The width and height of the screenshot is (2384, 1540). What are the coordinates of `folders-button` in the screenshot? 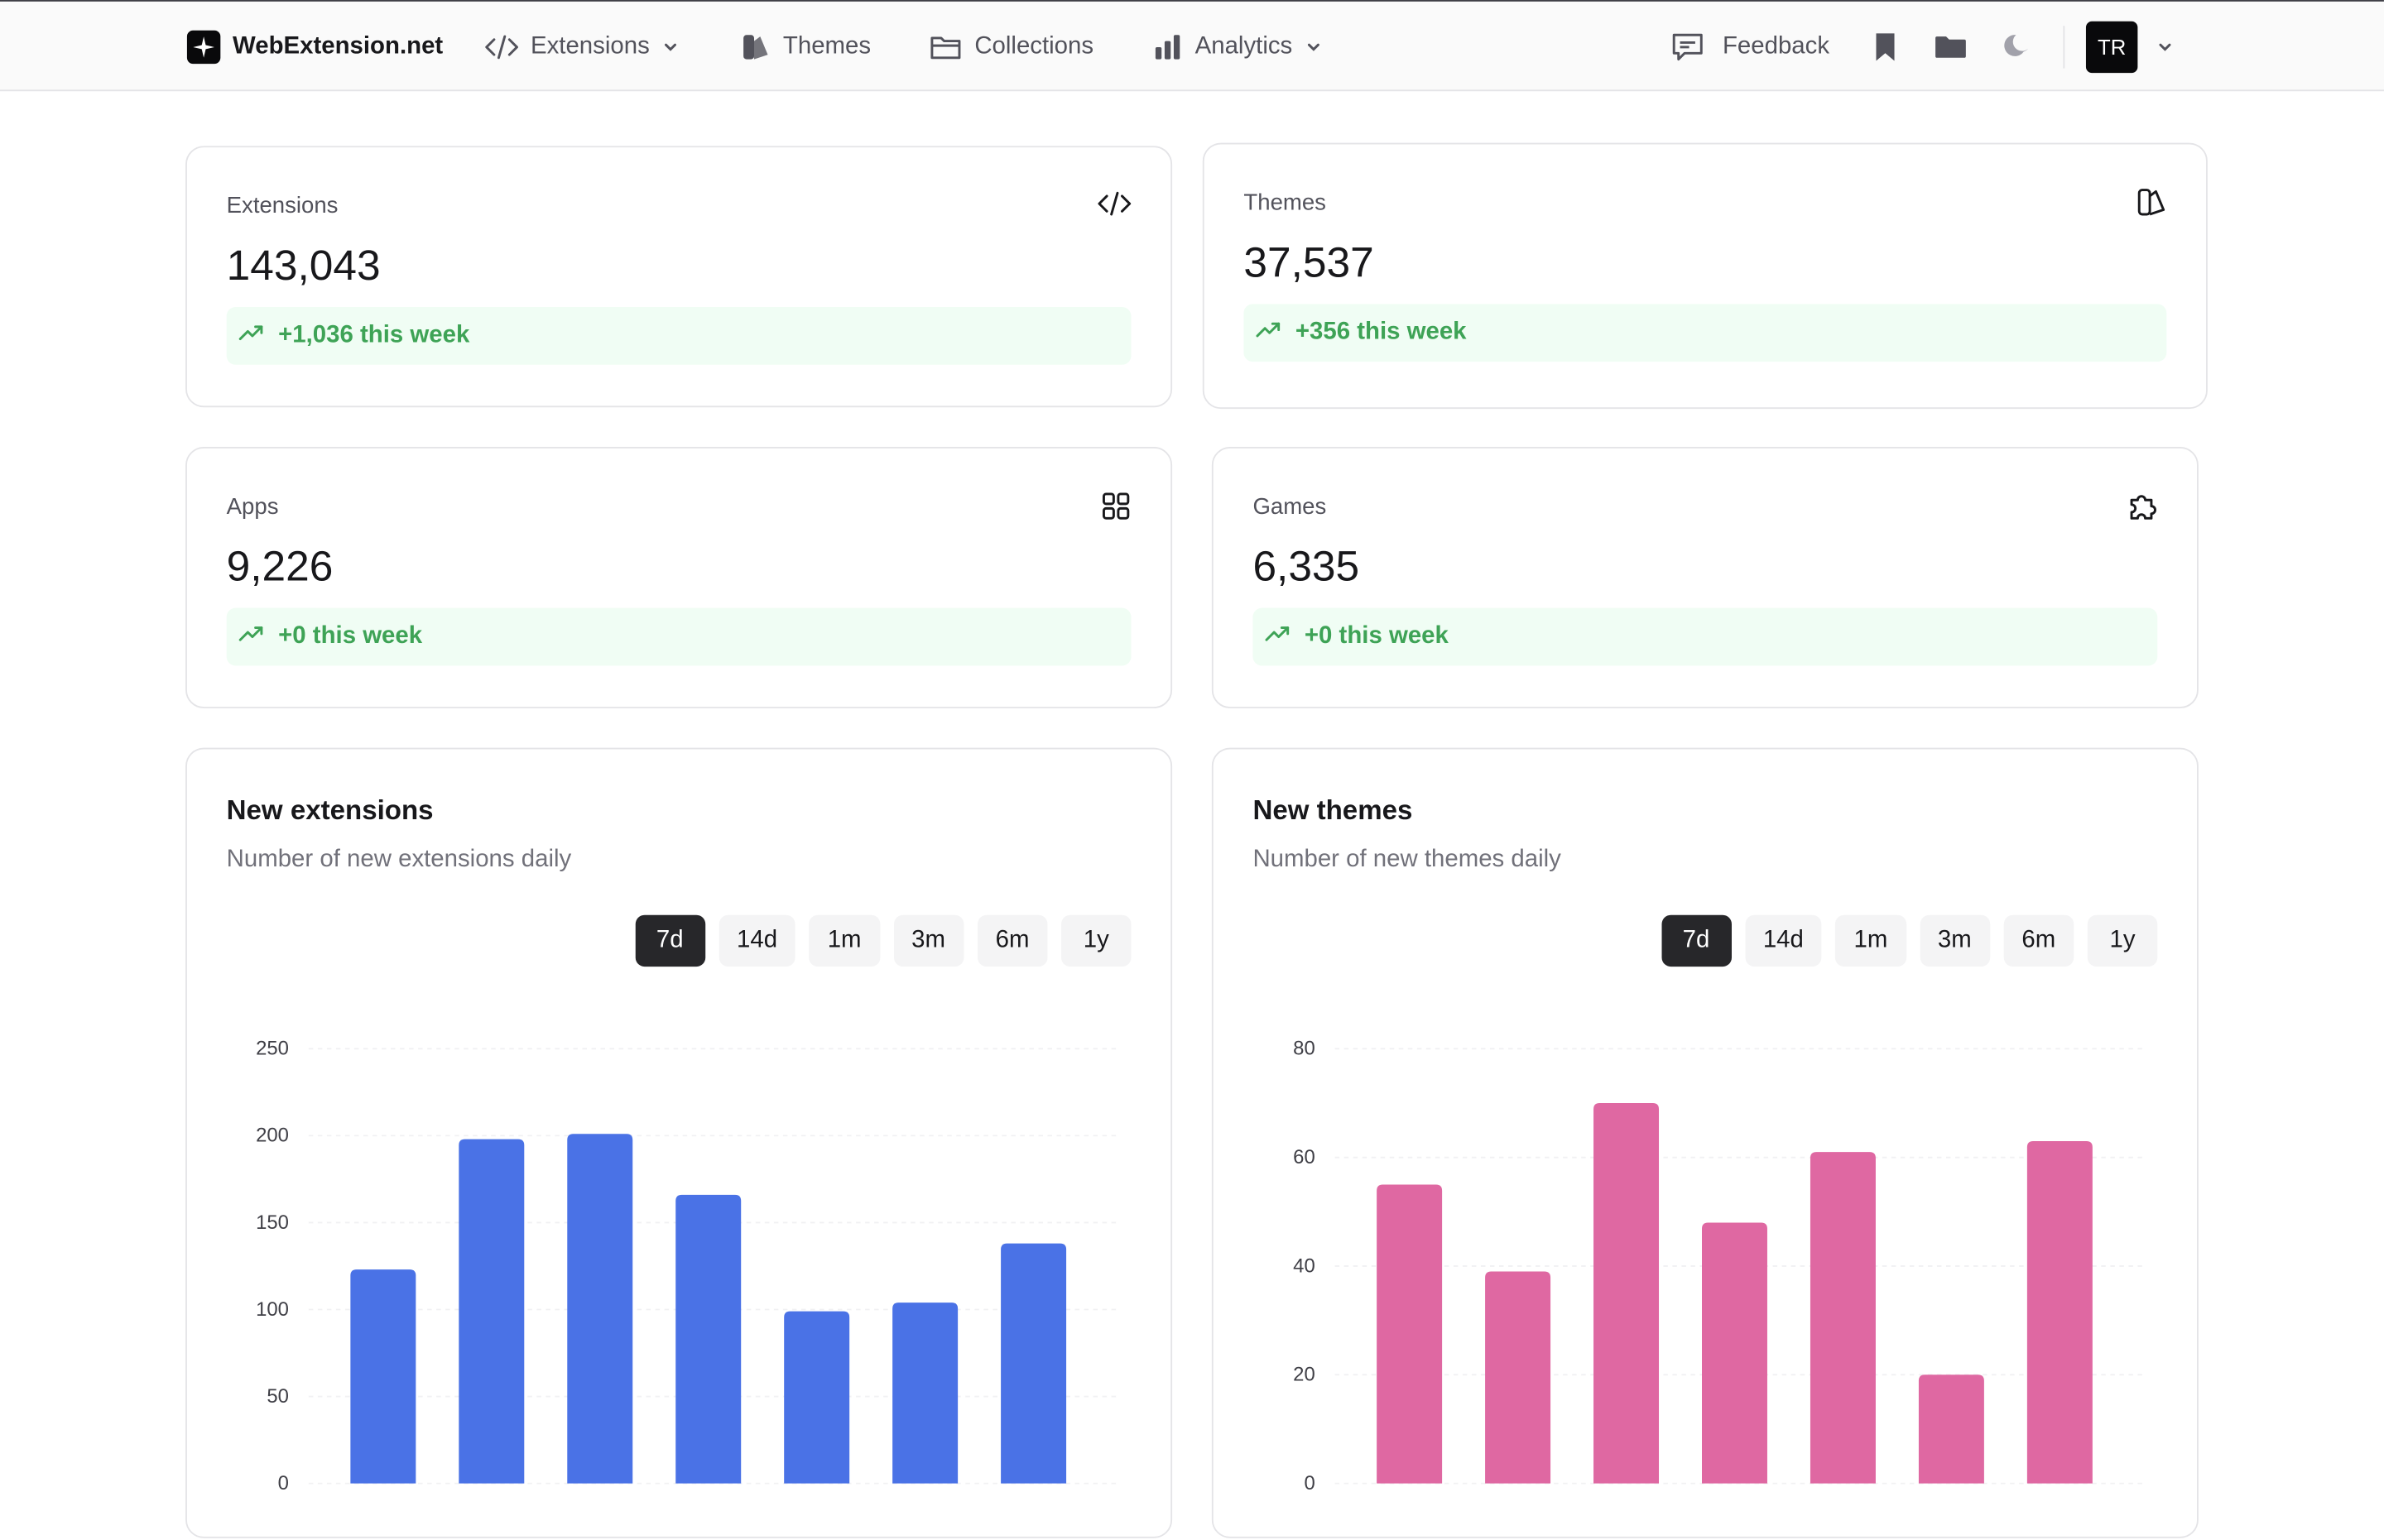 It's located at (1950, 47).